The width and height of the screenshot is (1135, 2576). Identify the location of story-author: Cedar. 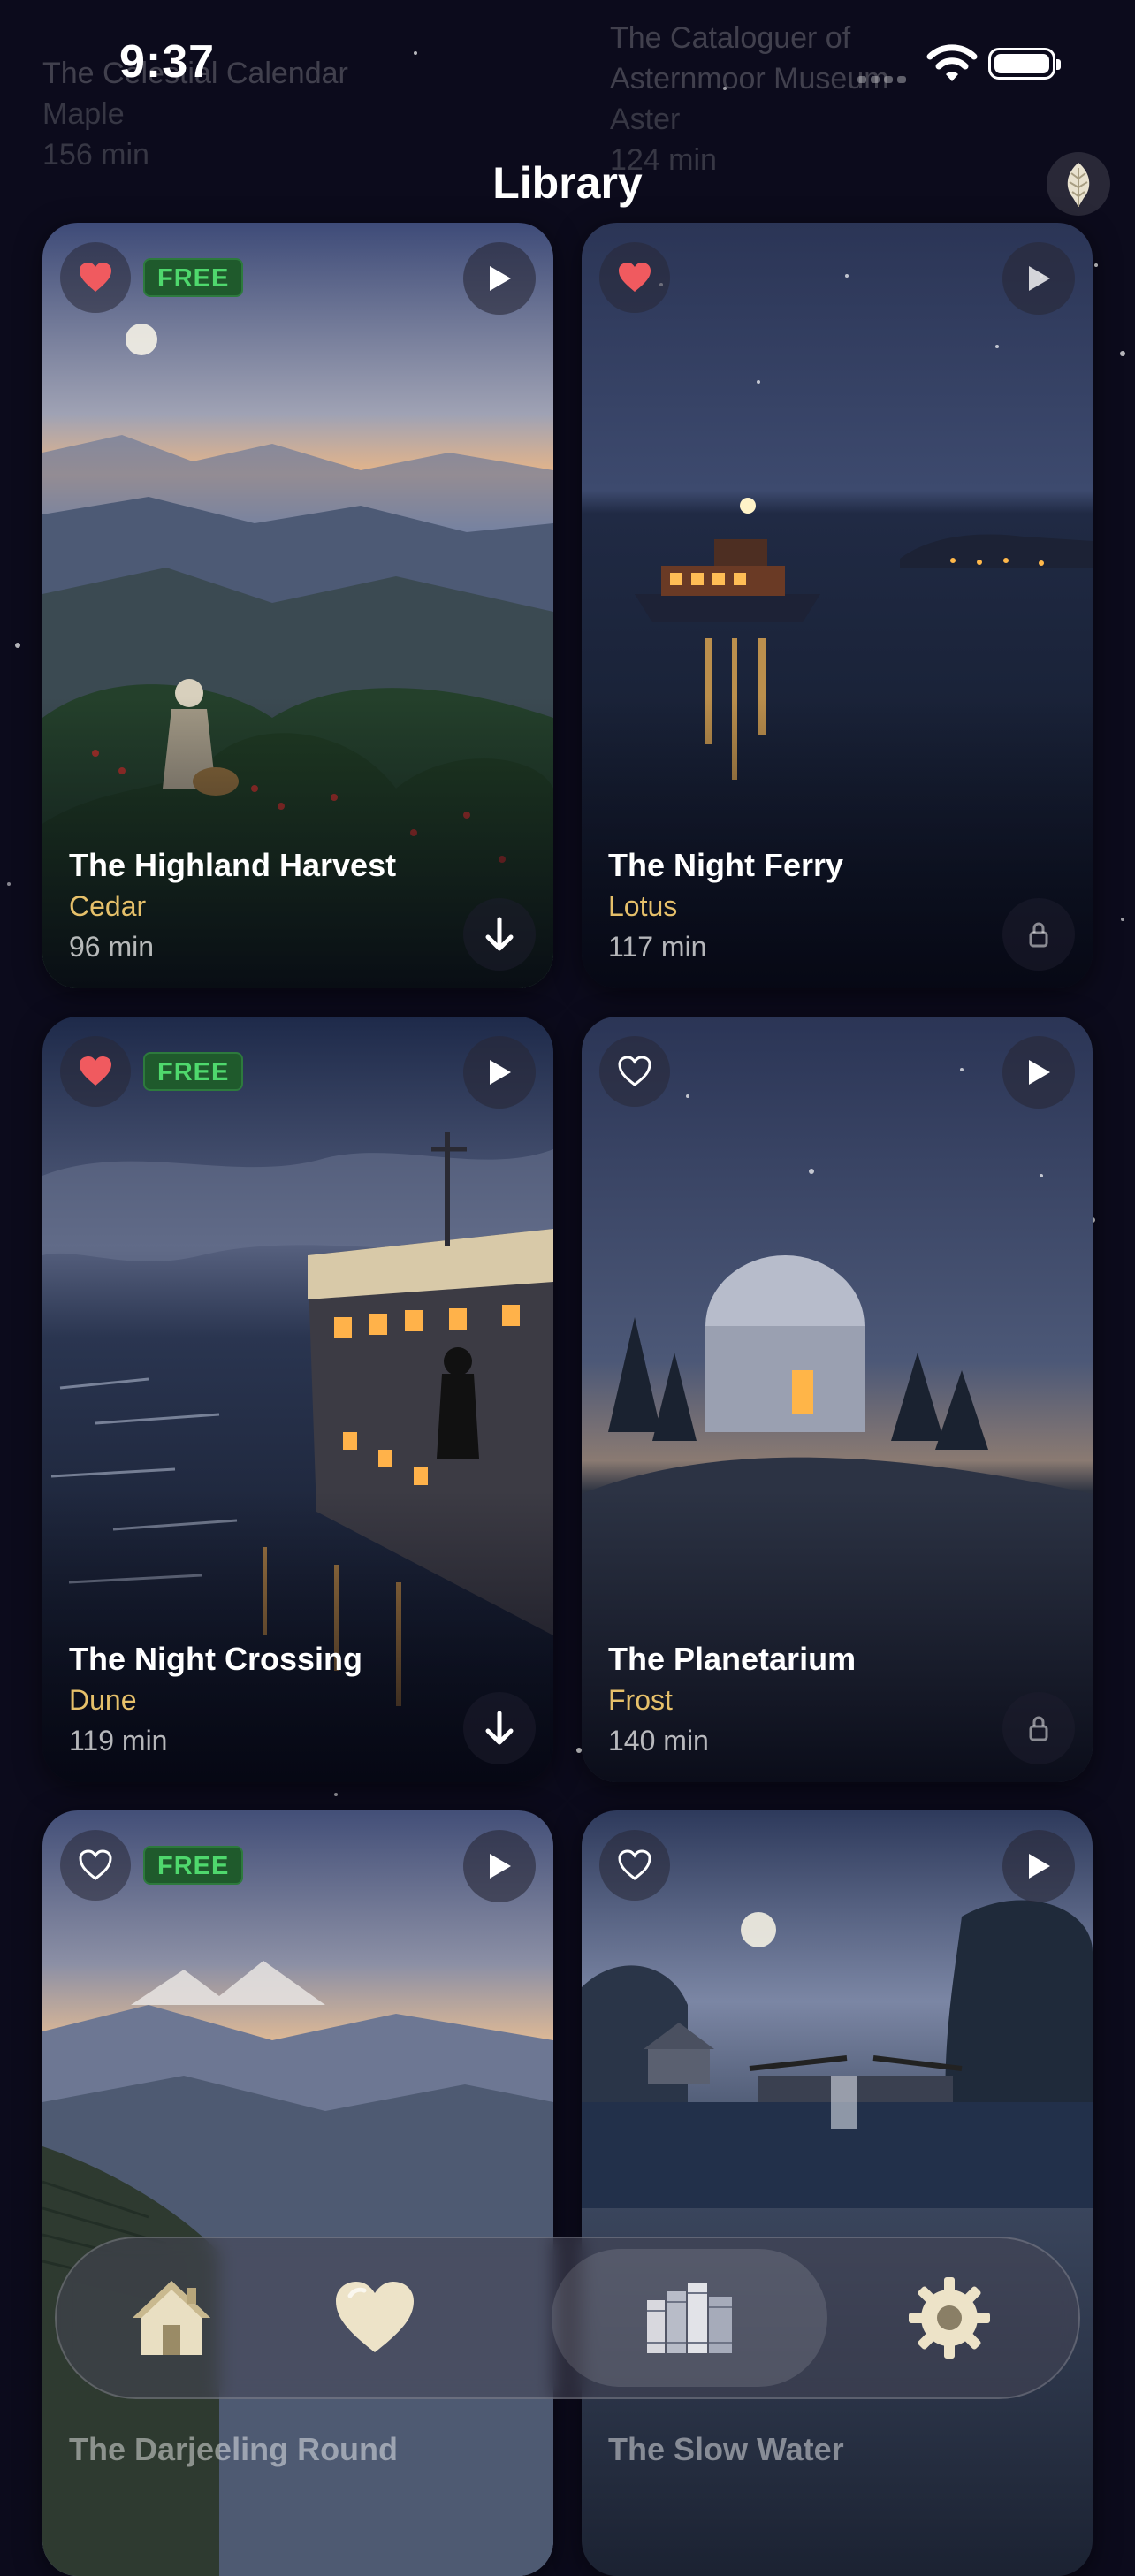
(108, 906).